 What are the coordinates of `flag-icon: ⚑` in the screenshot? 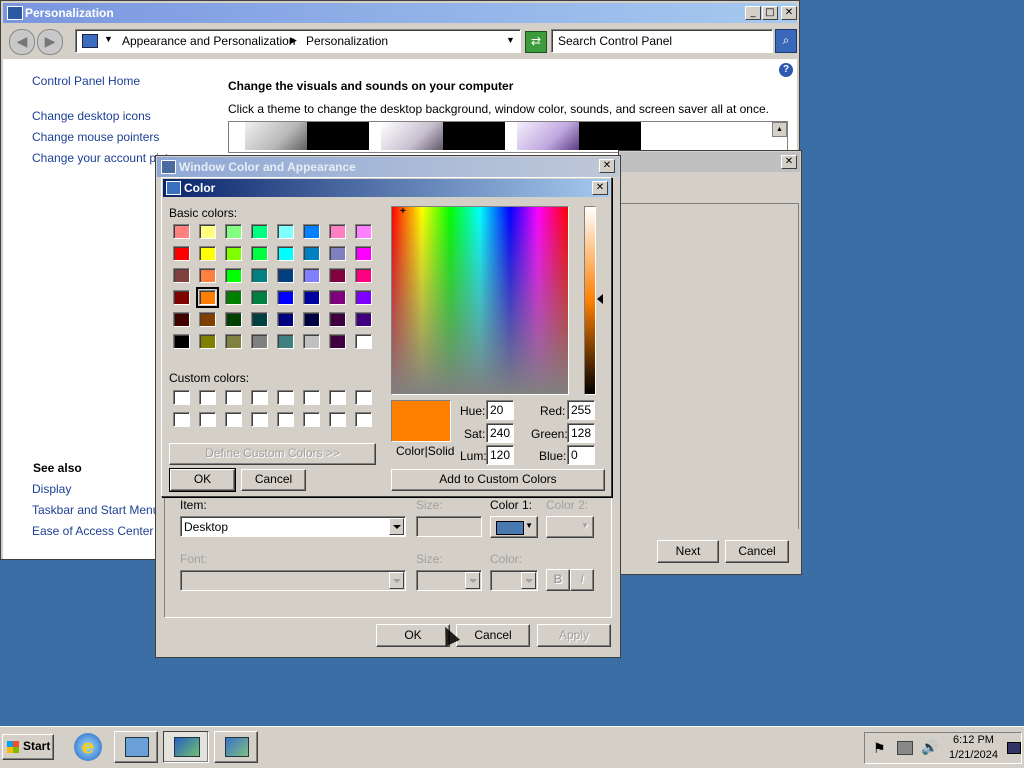 It's located at (879, 748).